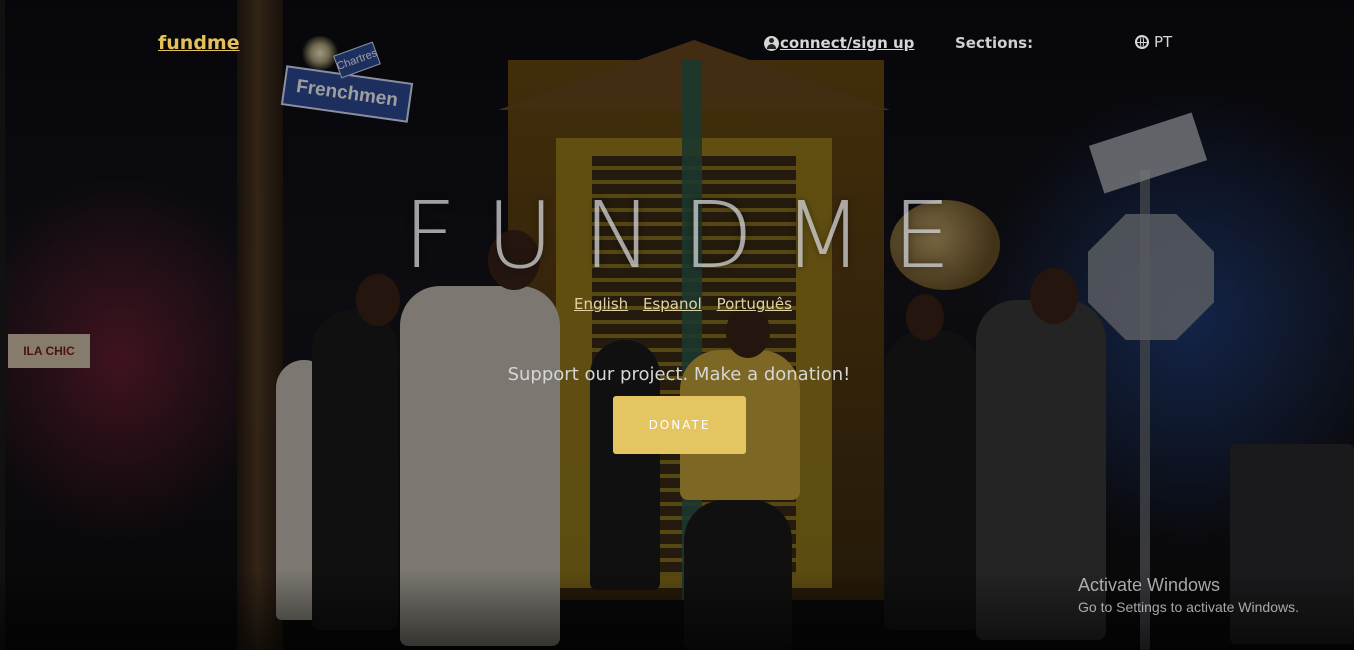 The width and height of the screenshot is (1354, 650). What do you see at coordinates (1188, 607) in the screenshot?
I see `windows-watermark-subtitle: Go to Settings to activate Windows.` at bounding box center [1188, 607].